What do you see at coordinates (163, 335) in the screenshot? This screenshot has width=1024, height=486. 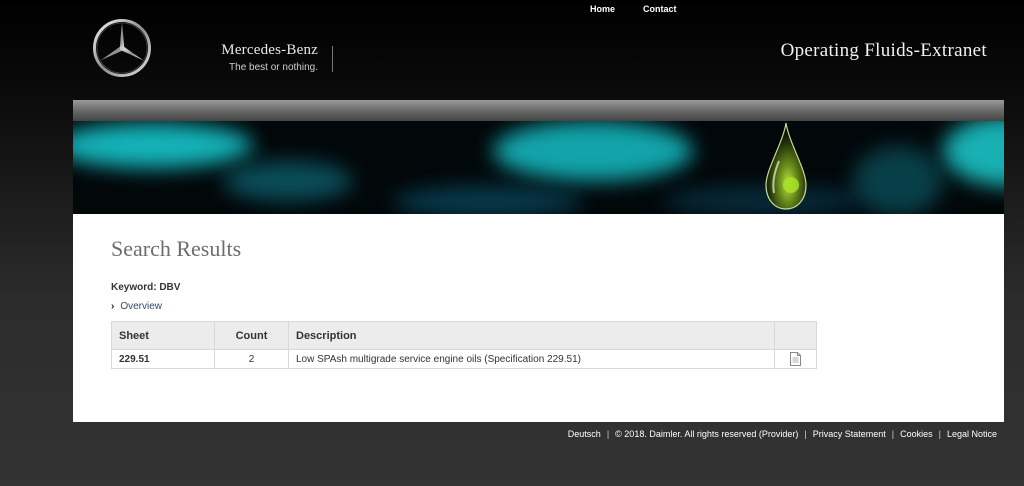 I see `column-header-sheet: Sheet` at bounding box center [163, 335].